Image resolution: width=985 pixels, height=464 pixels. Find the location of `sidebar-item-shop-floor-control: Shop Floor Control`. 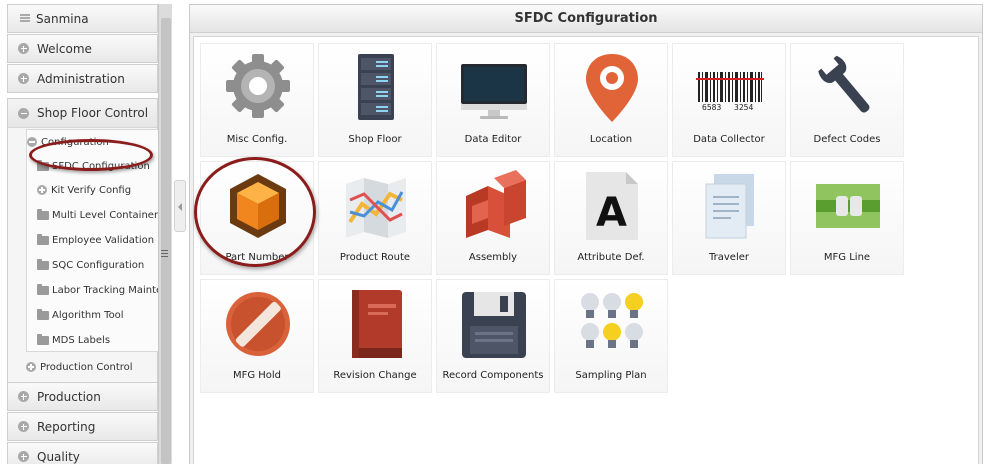

sidebar-item-shop-floor-control: Shop Floor Control is located at coordinates (82, 113).